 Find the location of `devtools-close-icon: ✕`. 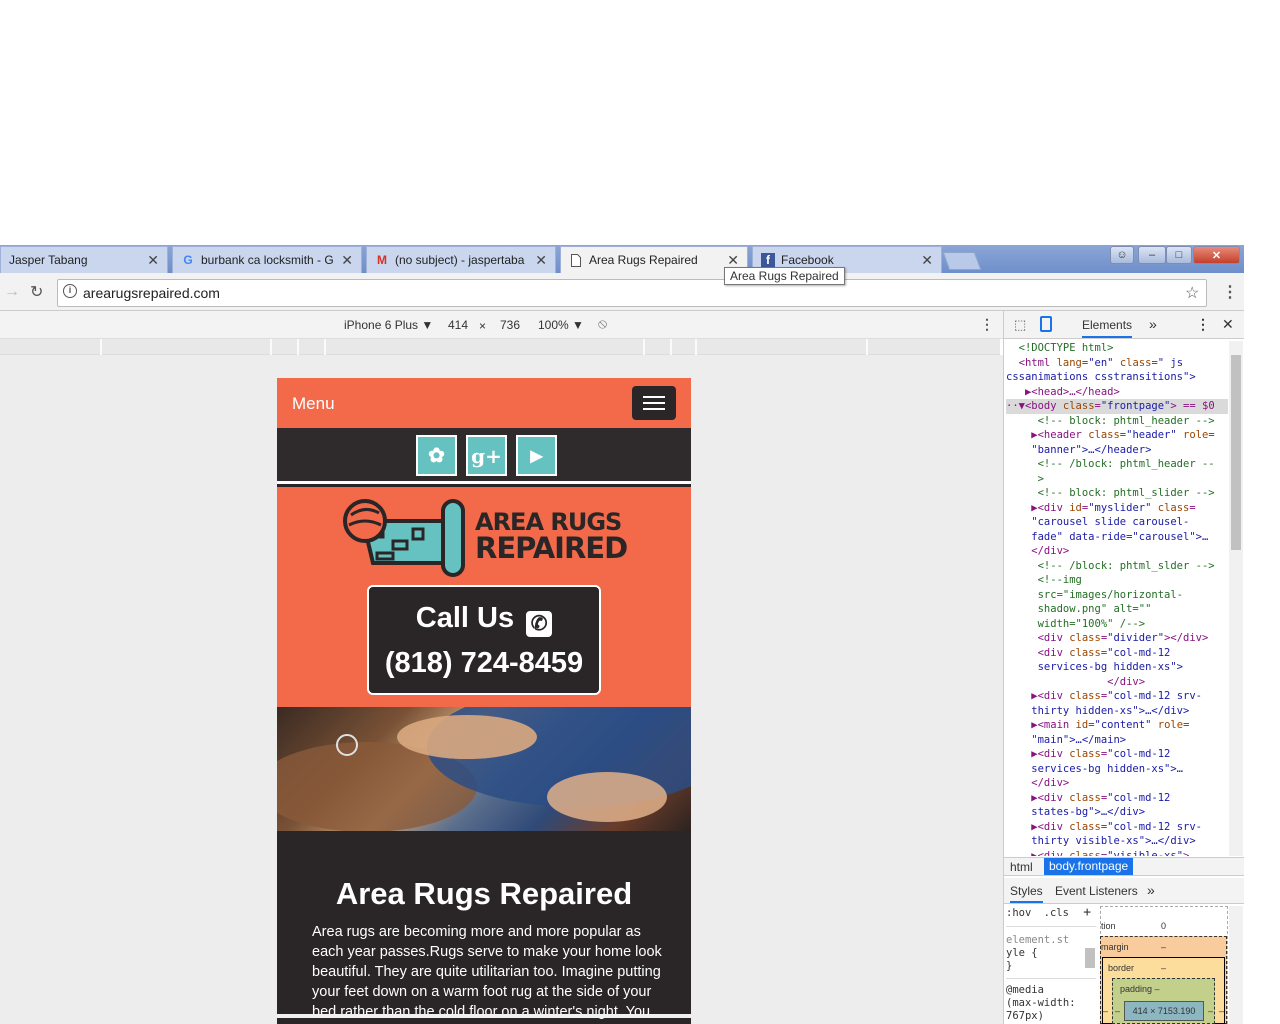

devtools-close-icon: ✕ is located at coordinates (1228, 324).